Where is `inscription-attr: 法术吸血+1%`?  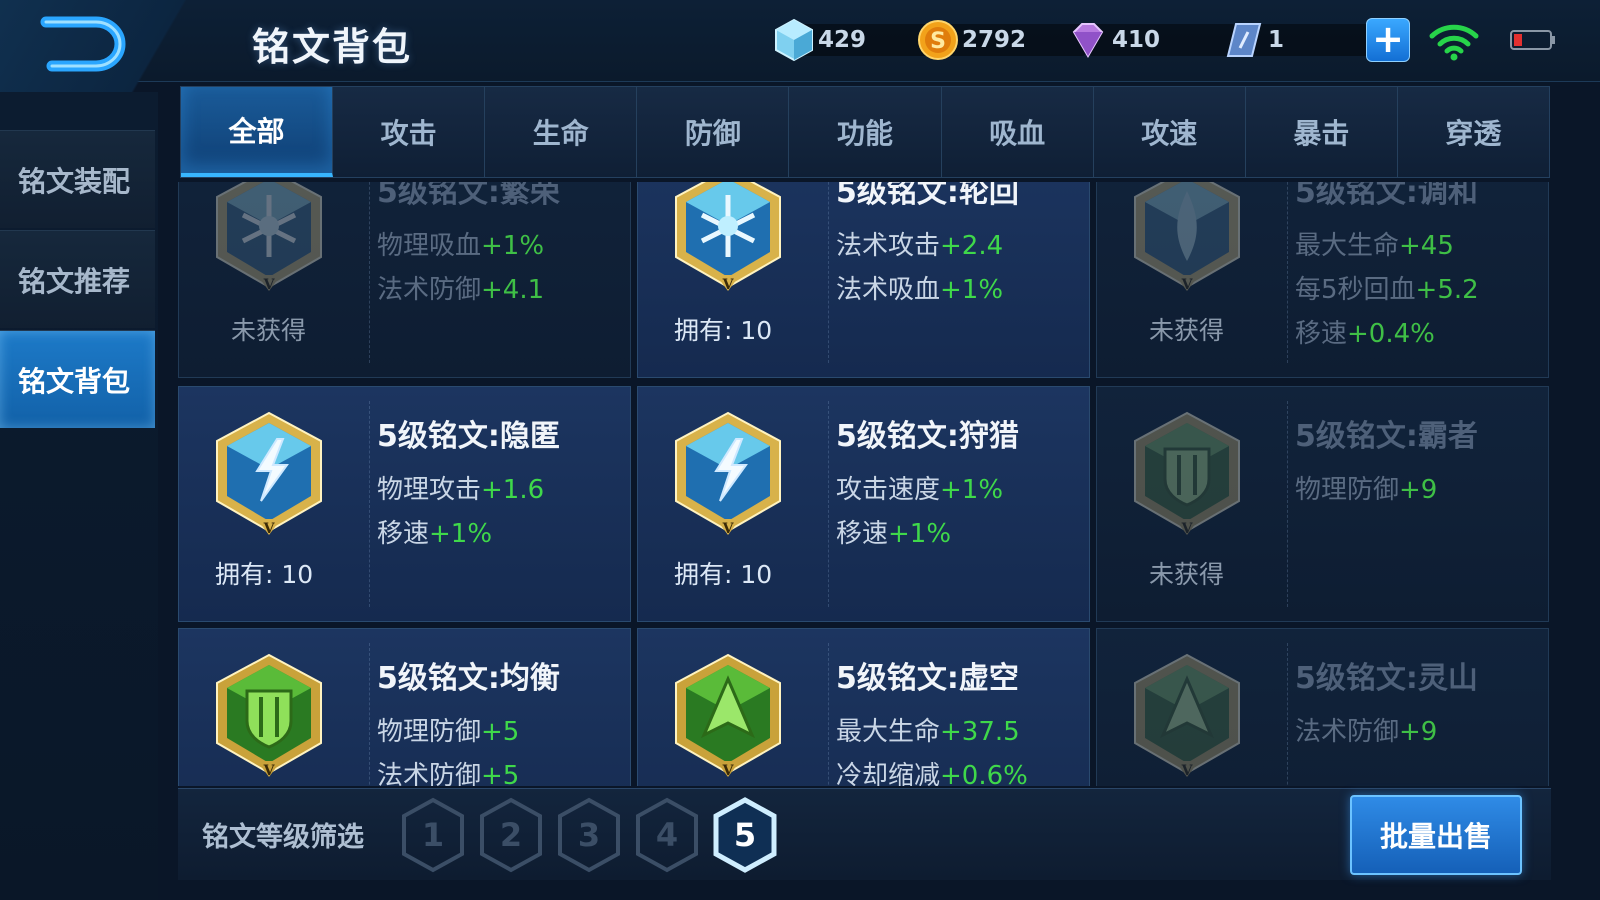
inscription-attr: 法术吸血+1% is located at coordinates (919, 287).